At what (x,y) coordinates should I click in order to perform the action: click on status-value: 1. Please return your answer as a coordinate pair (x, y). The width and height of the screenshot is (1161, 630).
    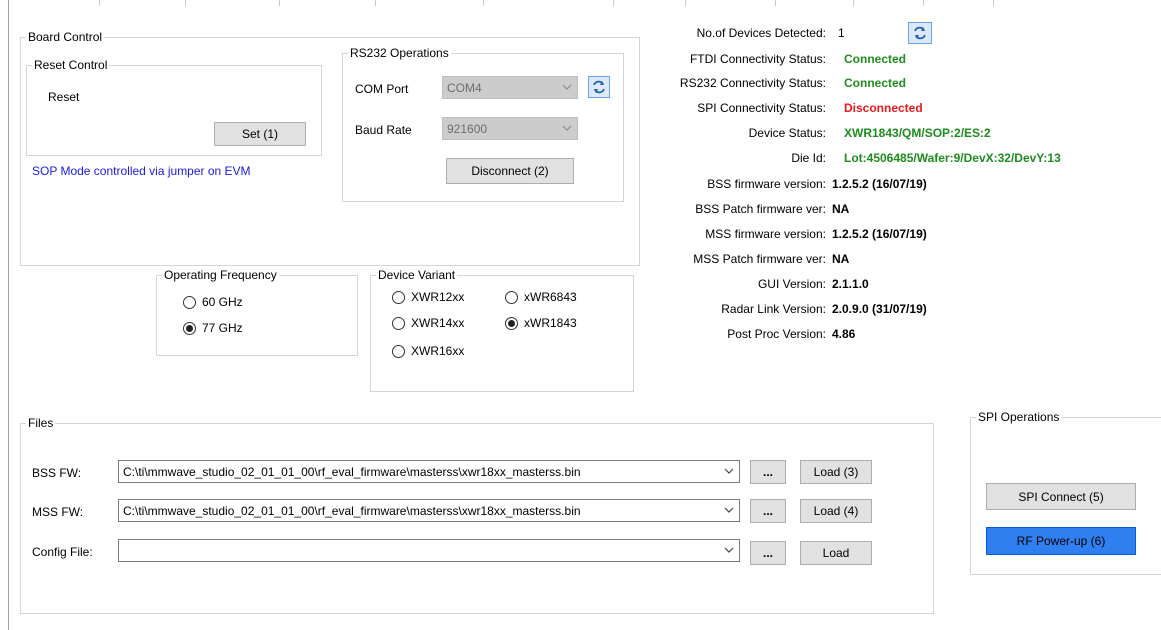
    Looking at the image, I should click on (841, 33).